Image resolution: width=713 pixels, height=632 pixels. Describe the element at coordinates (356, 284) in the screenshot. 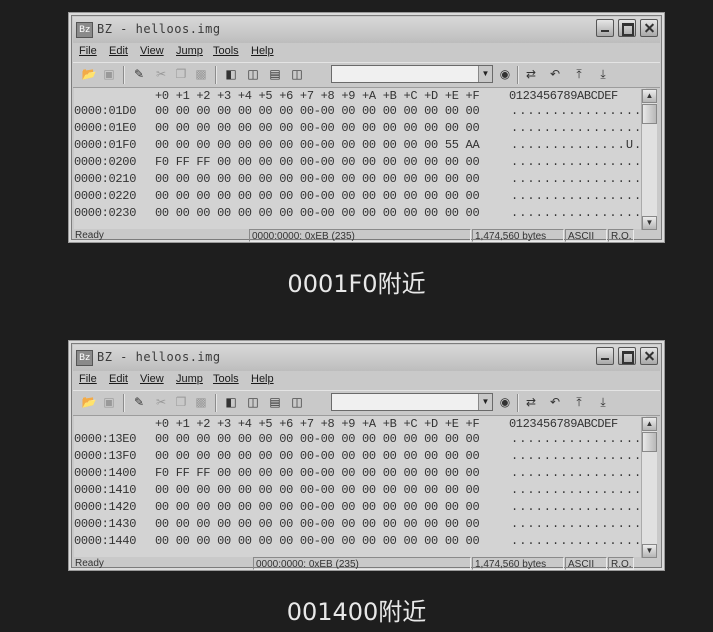

I see `caption-1: 0001F0附近` at that location.